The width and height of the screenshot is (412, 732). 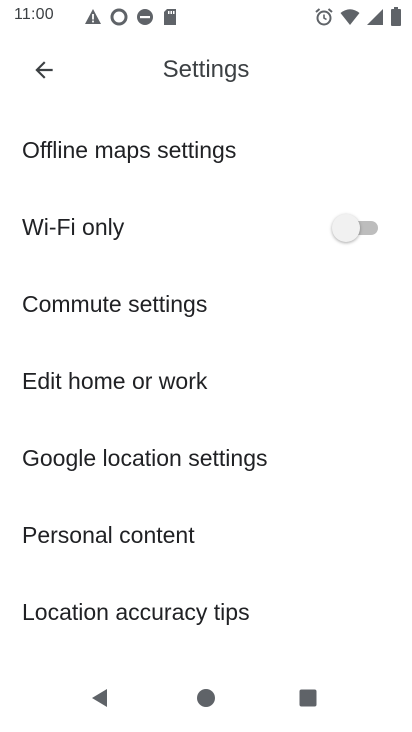 I want to click on status-left-icons, so click(x=131, y=17).